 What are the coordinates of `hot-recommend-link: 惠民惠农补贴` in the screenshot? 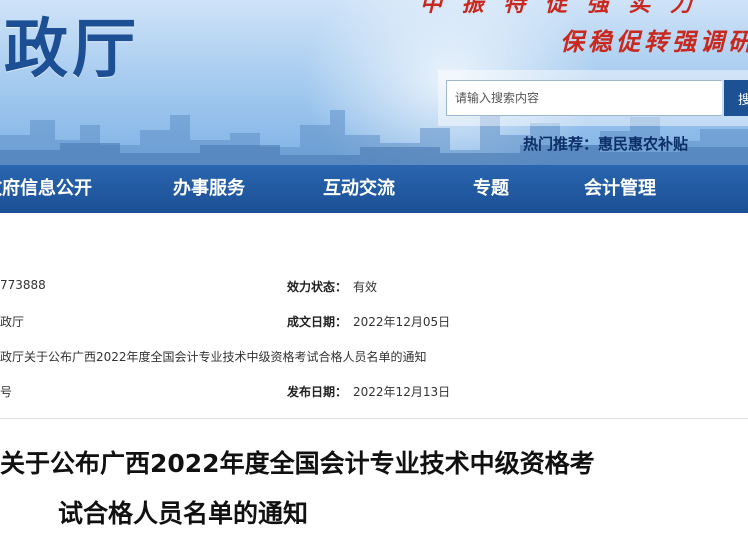 It's located at (643, 144).